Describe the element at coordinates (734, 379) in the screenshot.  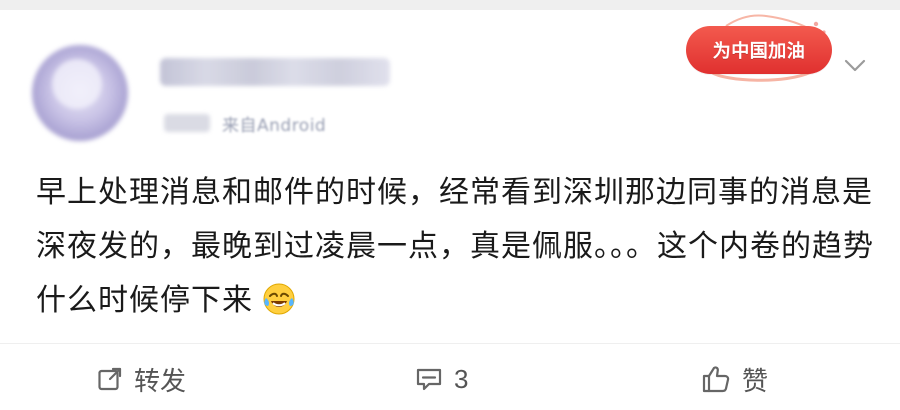
I see `like-button: 赞` at that location.